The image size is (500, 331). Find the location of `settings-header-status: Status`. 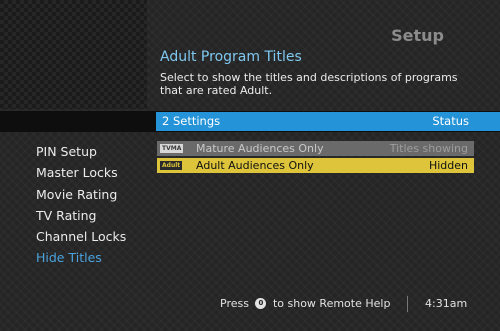

settings-header-status: Status is located at coordinates (450, 121).